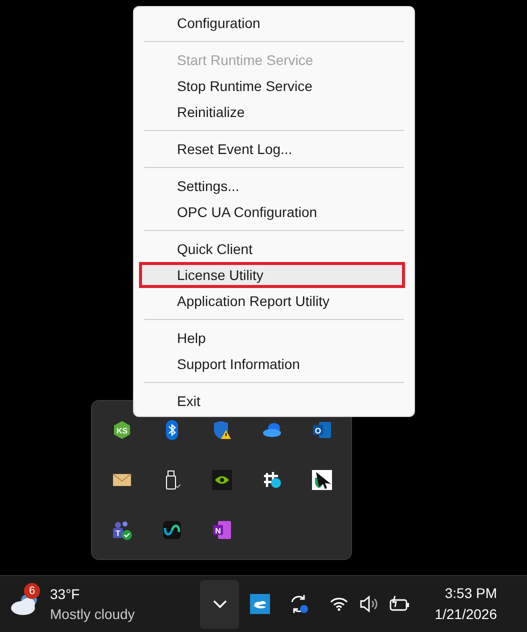 The height and width of the screenshot is (632, 527). What do you see at coordinates (32, 591) in the screenshot?
I see `notification-count: 6` at bounding box center [32, 591].